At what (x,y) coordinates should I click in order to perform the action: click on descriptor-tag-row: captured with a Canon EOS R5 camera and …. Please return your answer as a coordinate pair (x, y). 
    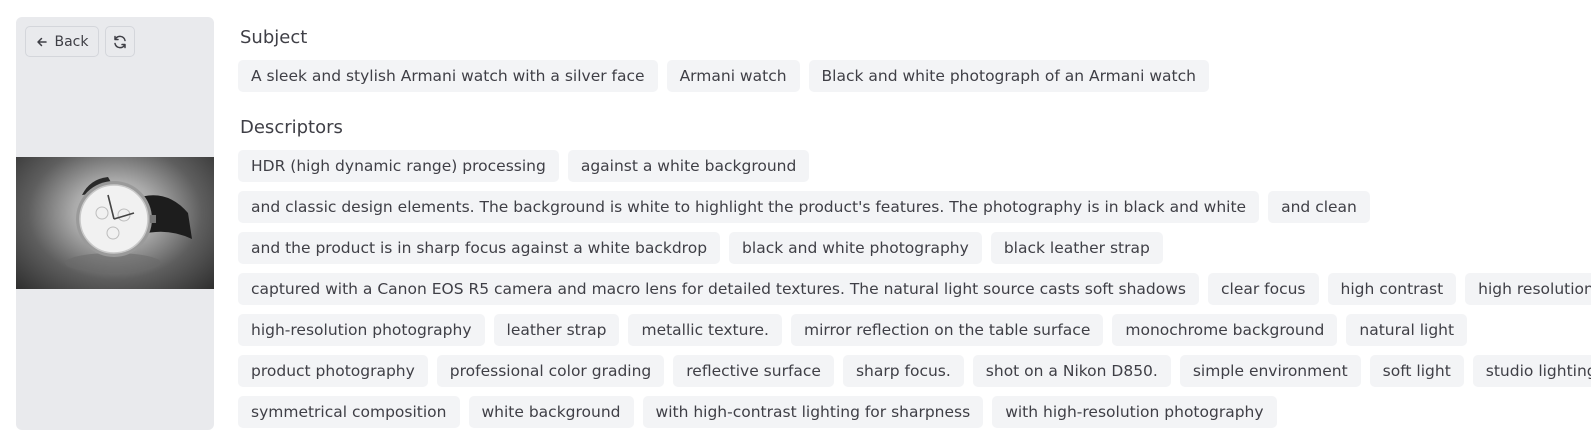
    Looking at the image, I should click on (914, 289).